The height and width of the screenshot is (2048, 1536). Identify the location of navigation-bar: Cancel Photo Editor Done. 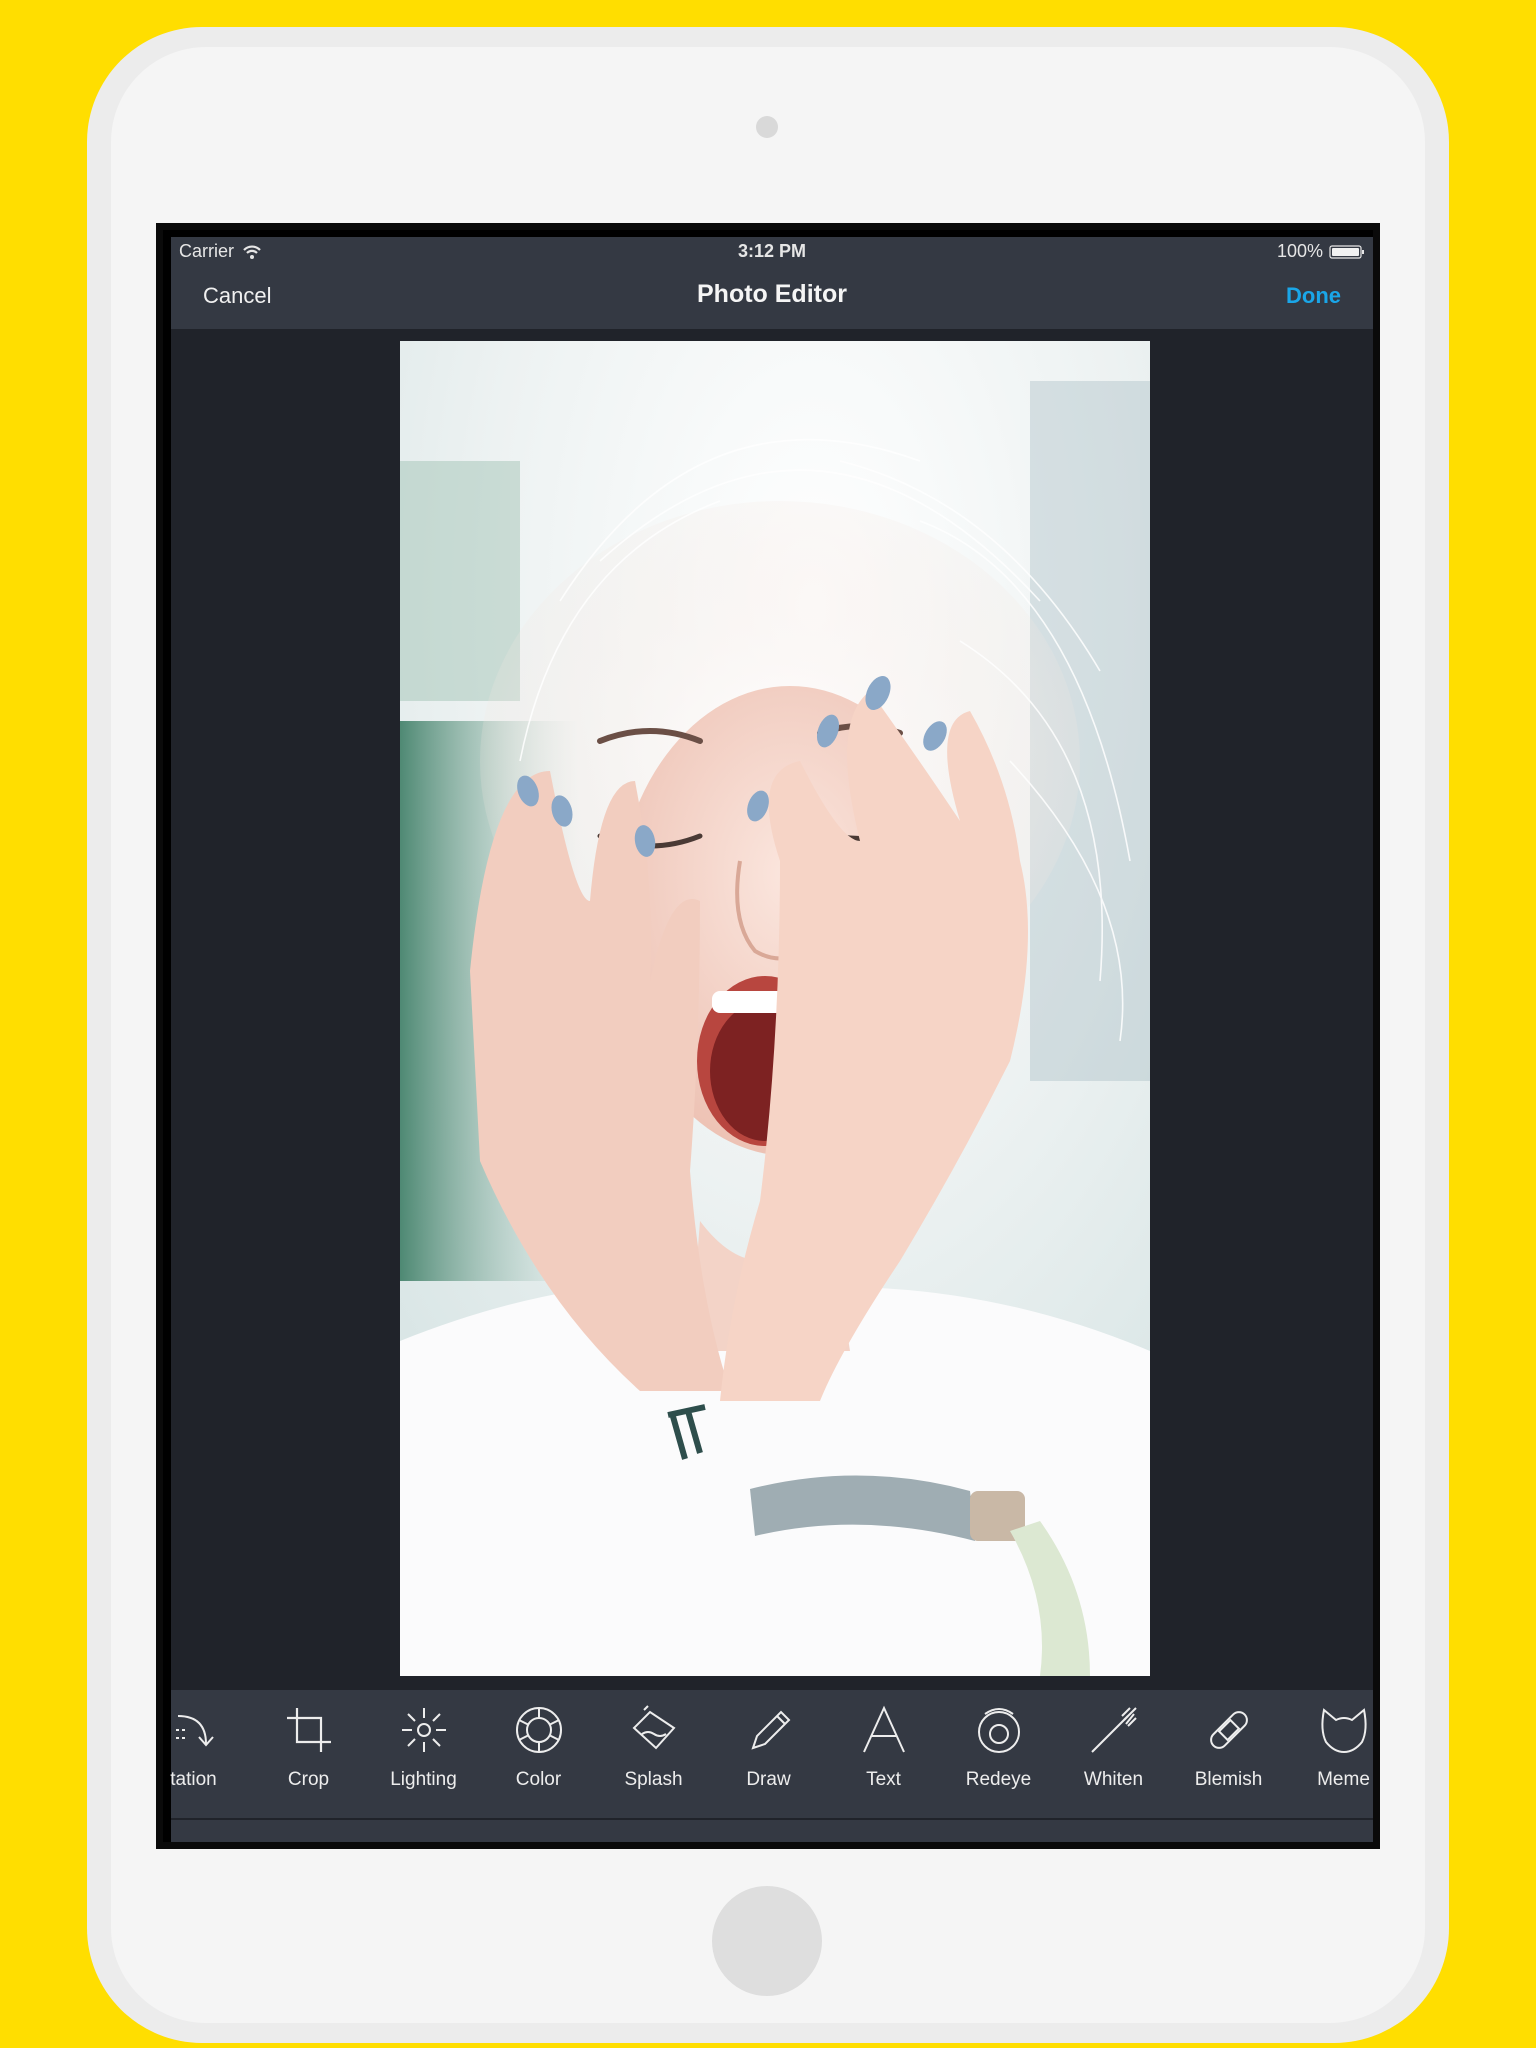
(772, 297).